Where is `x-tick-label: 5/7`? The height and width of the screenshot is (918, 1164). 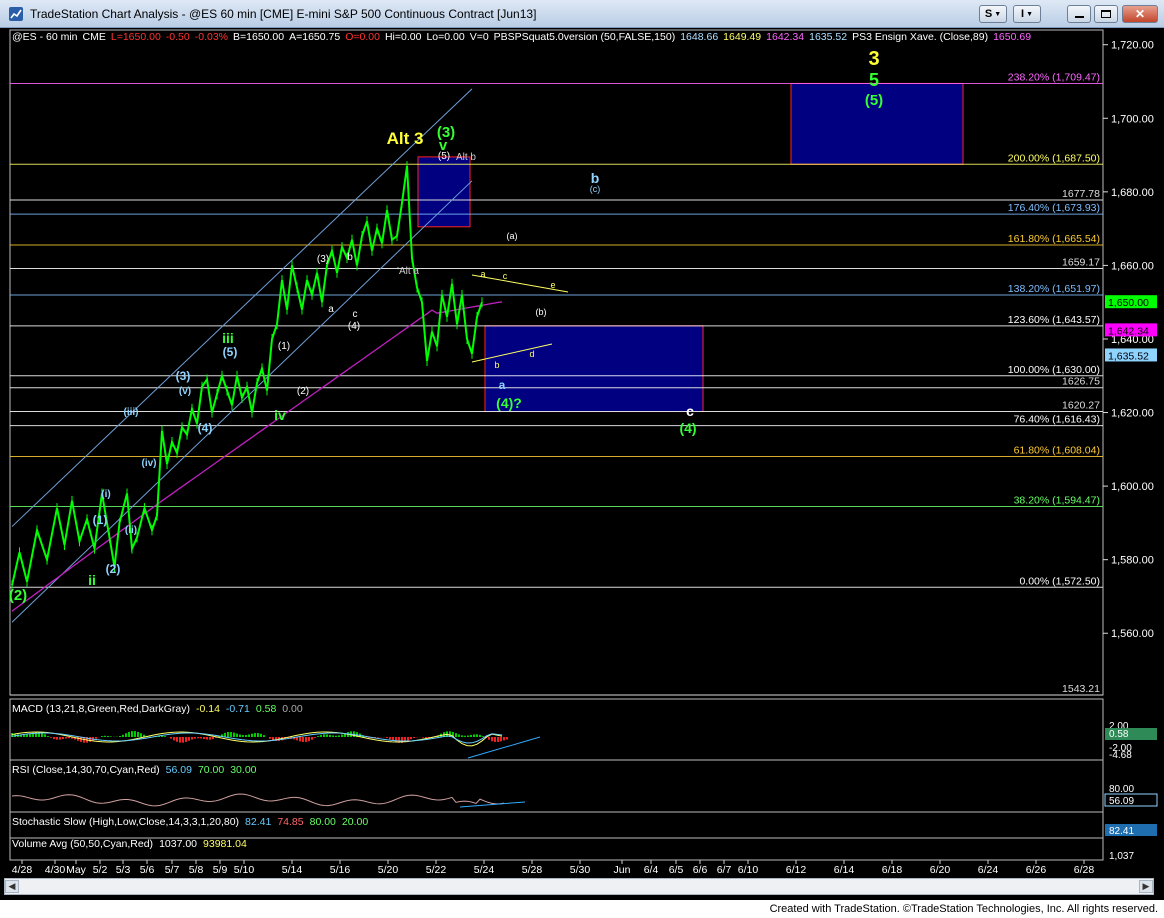 x-tick-label: 5/7 is located at coordinates (172, 870).